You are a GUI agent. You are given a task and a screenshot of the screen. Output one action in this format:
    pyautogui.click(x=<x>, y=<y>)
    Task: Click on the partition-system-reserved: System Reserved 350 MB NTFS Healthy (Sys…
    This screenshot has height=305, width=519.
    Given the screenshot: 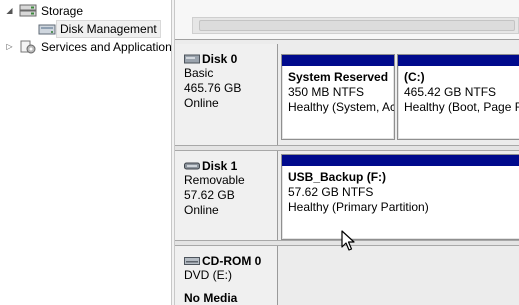 What is the action you would take?
    pyautogui.click(x=338, y=97)
    